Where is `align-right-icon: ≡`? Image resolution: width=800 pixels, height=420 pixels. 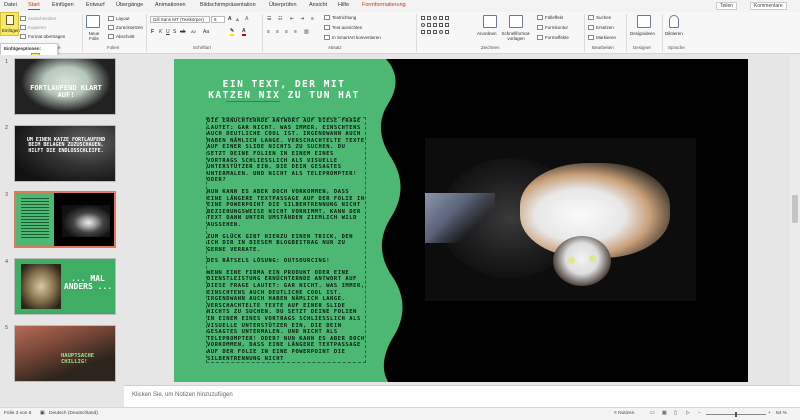 align-right-icon: ≡ is located at coordinates (286, 32).